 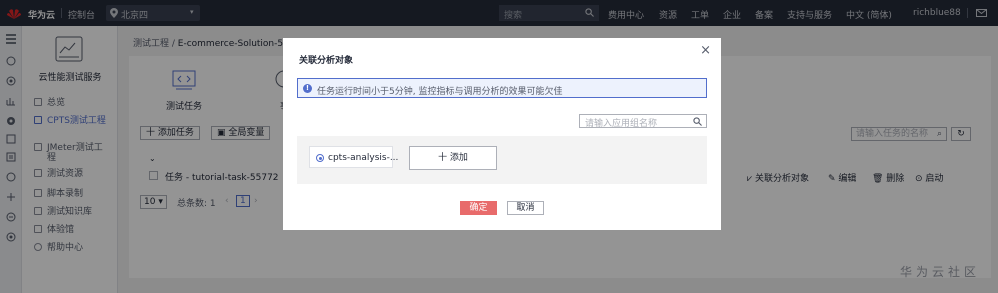 What do you see at coordinates (502, 160) in the screenshot?
I see `analysis-object-panel: cpts-analysis-... 十 添加` at bounding box center [502, 160].